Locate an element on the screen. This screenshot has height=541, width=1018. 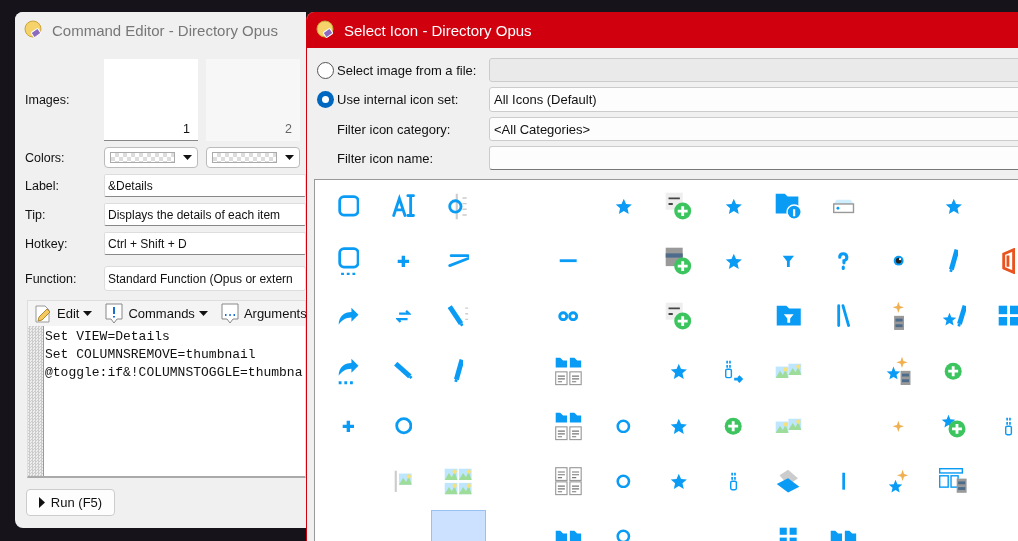
drive-icon is located at coordinates (843, 206).